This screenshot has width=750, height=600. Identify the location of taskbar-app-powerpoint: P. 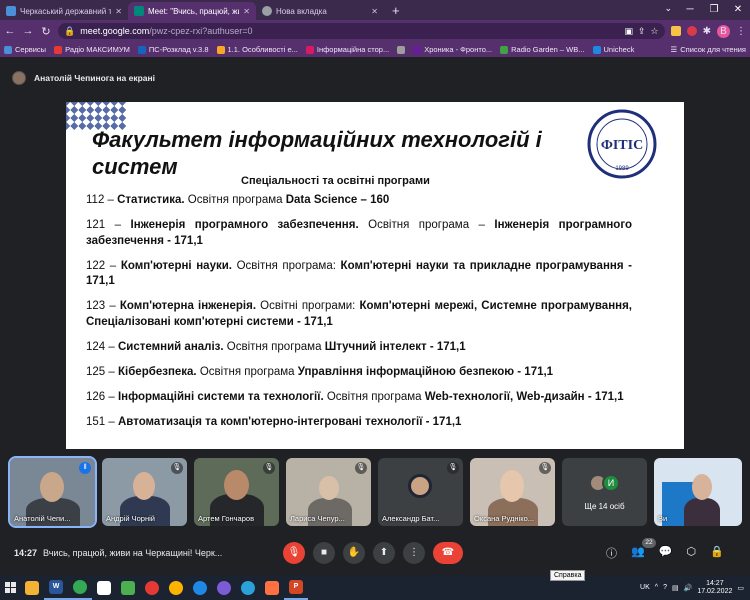
(296, 587).